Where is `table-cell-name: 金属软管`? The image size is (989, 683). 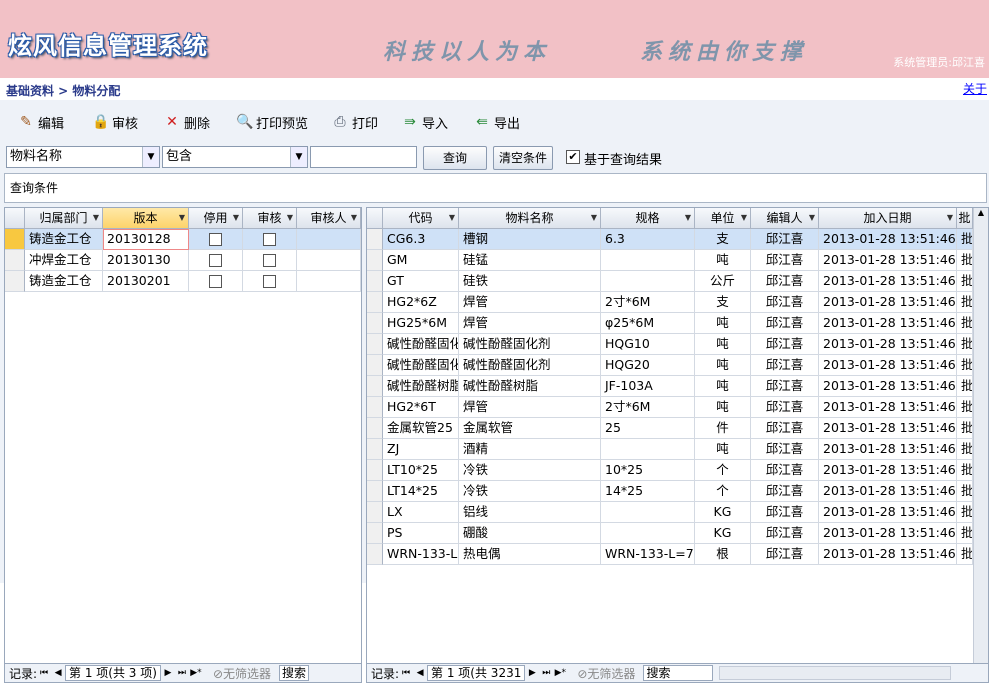 table-cell-name: 金属软管 is located at coordinates (530, 428).